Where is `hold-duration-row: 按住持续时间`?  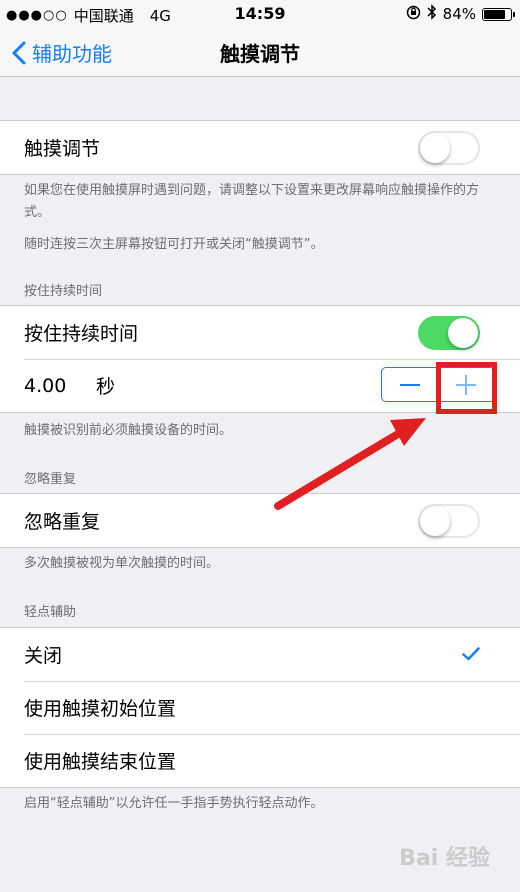 hold-duration-row: 按住持续时间 is located at coordinates (260, 332).